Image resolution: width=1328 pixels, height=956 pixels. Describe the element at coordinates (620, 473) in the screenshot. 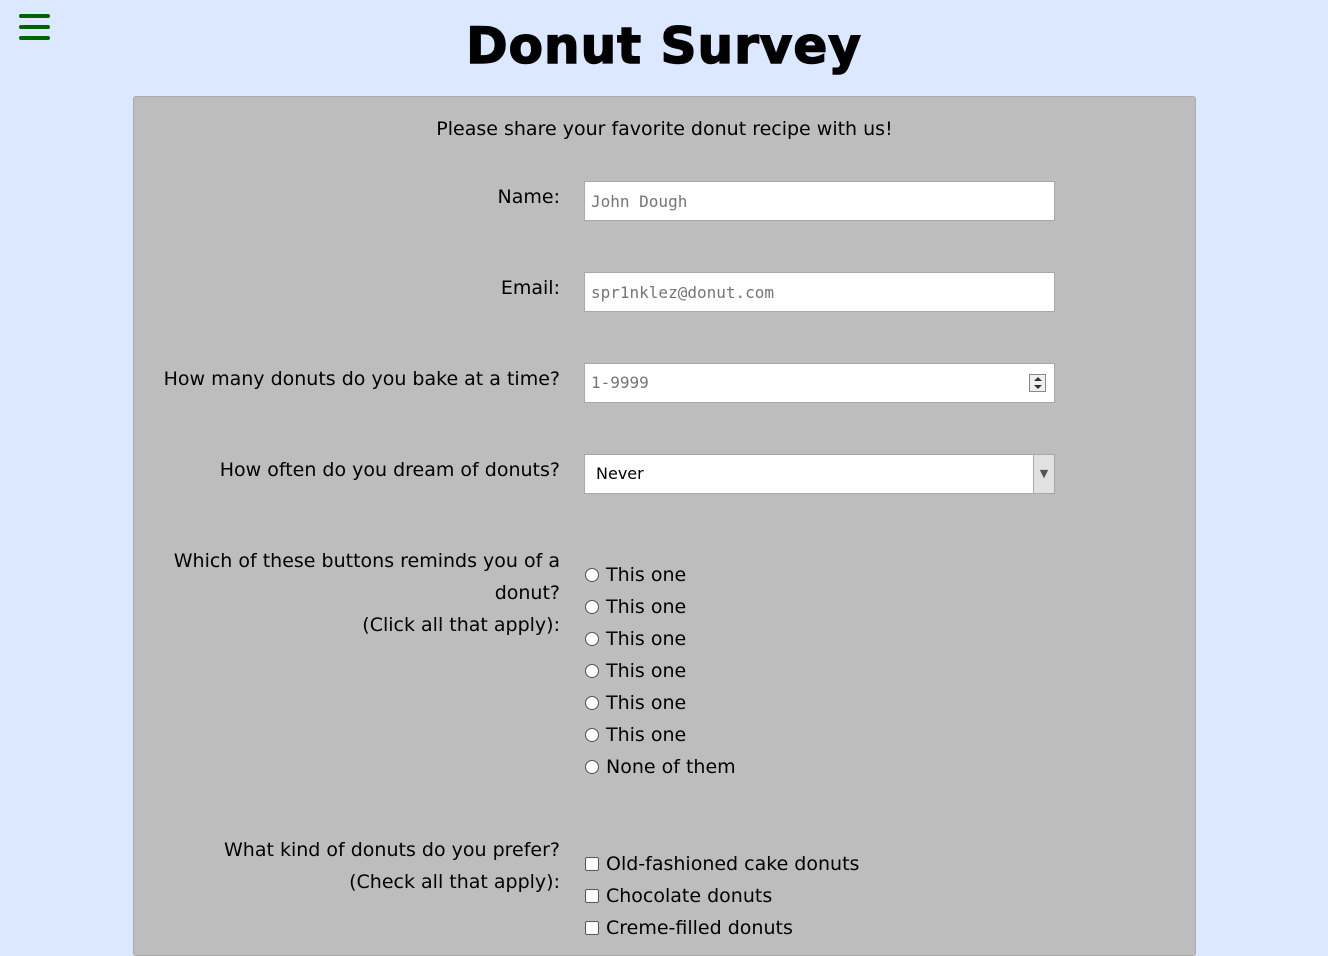

I see `dream-selected-value: Never` at that location.